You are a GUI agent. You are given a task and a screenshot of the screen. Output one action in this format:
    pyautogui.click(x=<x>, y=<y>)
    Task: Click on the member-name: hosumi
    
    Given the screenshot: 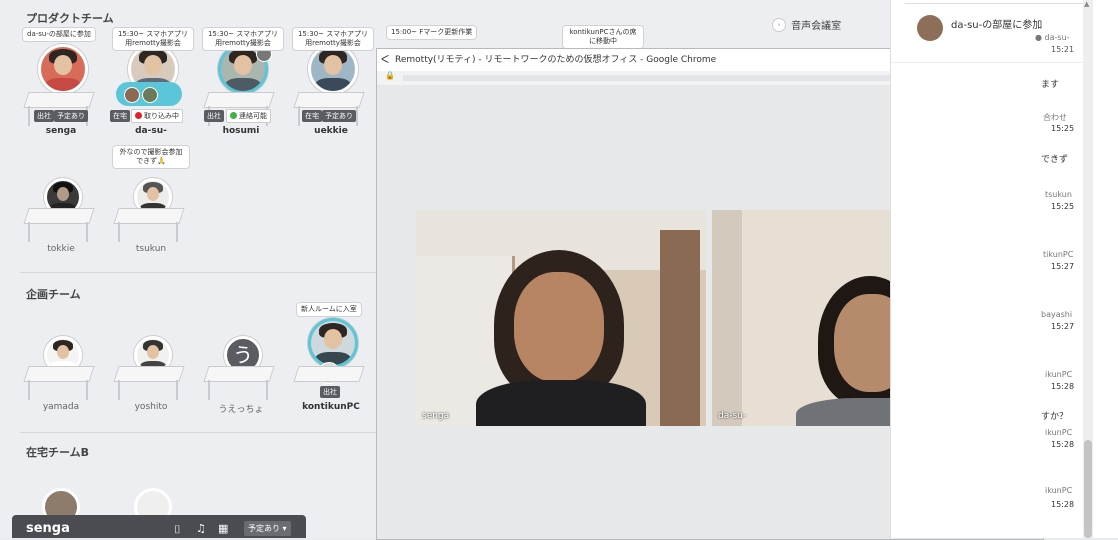 What is the action you would take?
    pyautogui.click(x=241, y=131)
    